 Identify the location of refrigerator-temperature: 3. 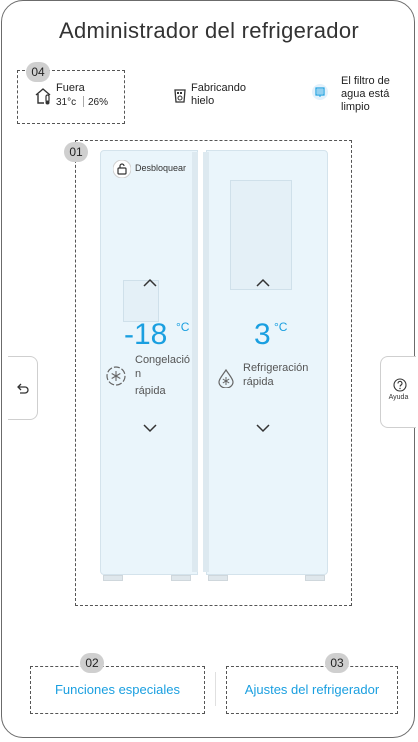
(262, 334).